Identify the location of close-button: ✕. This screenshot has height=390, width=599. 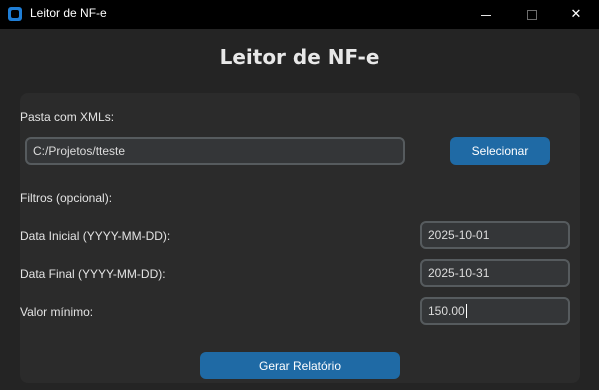
(576, 14).